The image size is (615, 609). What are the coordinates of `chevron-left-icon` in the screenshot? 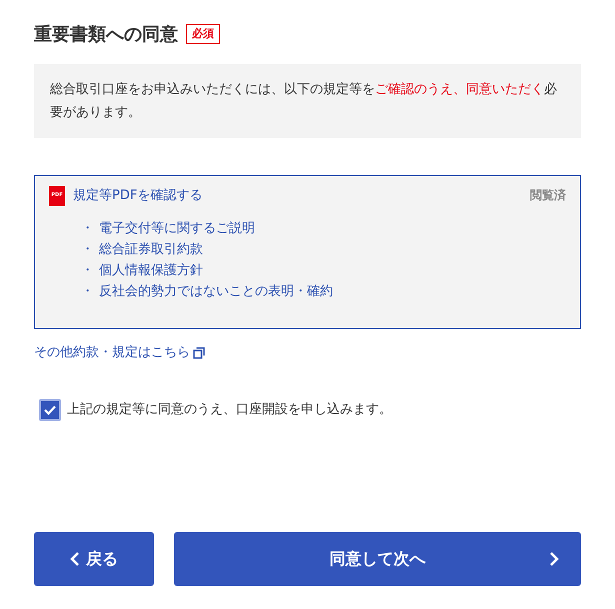 It's located at (75, 559).